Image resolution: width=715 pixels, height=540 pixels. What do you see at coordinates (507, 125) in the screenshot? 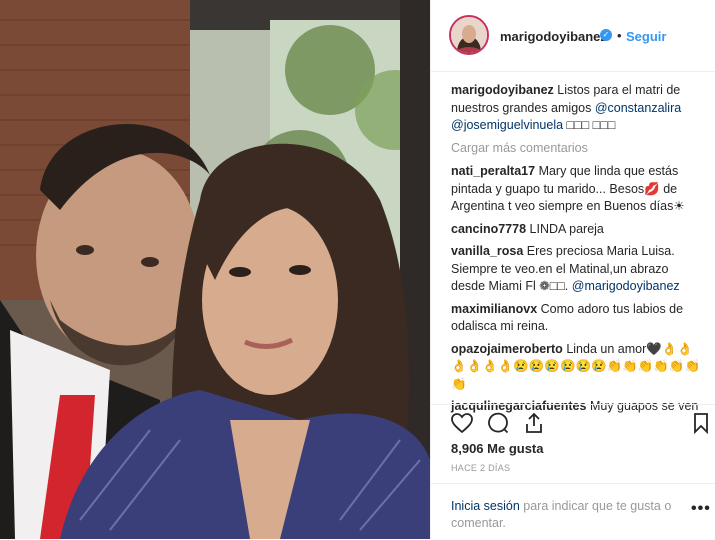
I see `caption-mention: @josemiguelvinuela` at bounding box center [507, 125].